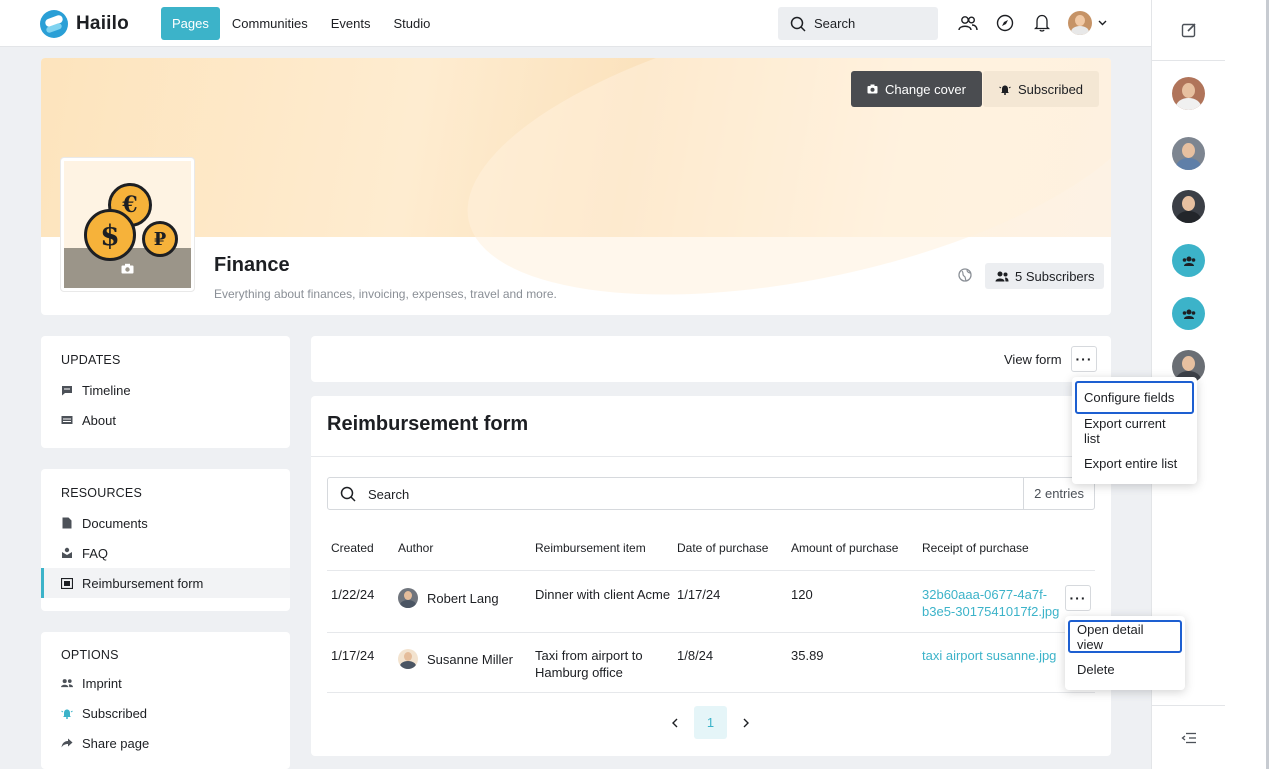 This screenshot has height=769, width=1269. Describe the element at coordinates (802, 594) in the screenshot. I see `cell-amount: 120` at that location.